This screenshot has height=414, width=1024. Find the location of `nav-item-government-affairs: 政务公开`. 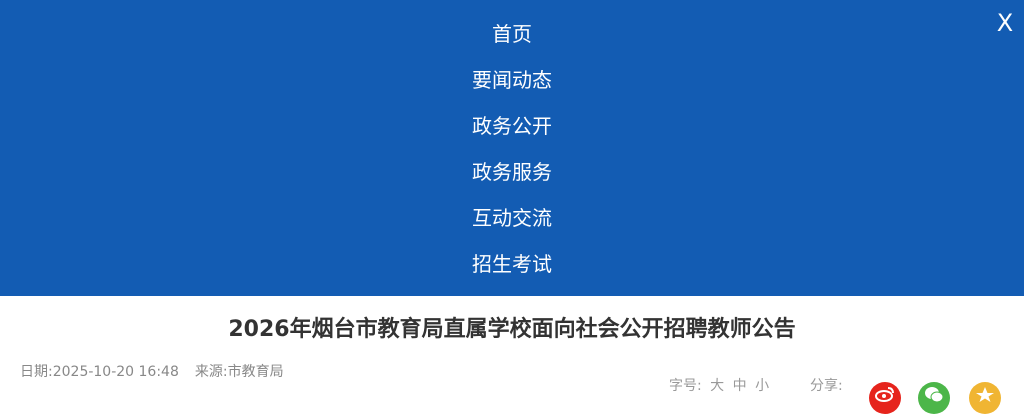

nav-item-government-affairs: 政务公开 is located at coordinates (512, 126).